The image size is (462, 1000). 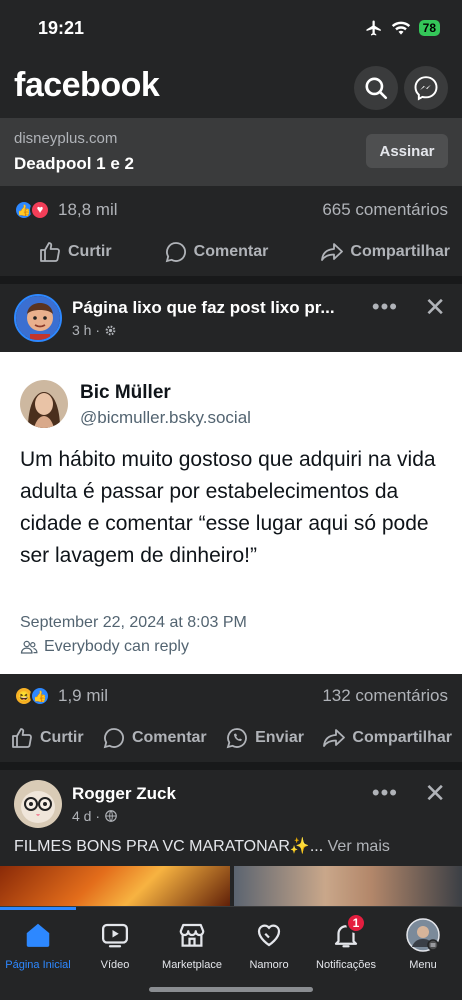 What do you see at coordinates (61, 28) in the screenshot?
I see `status-time: 19:21` at bounding box center [61, 28].